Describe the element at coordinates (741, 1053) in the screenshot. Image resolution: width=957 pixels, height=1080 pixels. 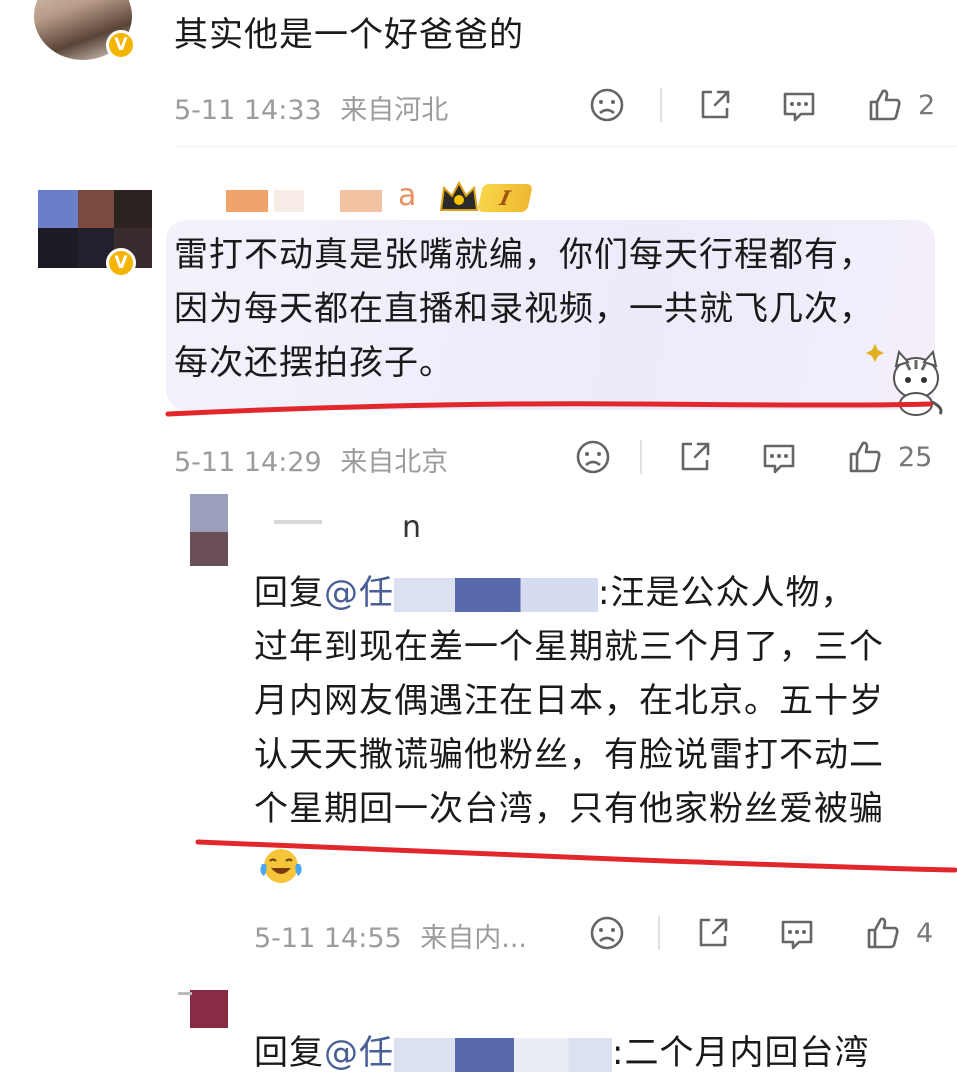
I see `reply-content: :二个月内回台湾` at that location.